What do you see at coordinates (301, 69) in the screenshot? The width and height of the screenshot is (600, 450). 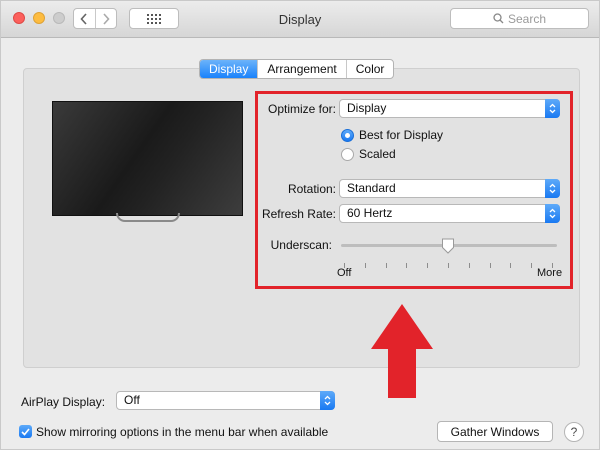 I see `tab-arrangement: Arrangement` at bounding box center [301, 69].